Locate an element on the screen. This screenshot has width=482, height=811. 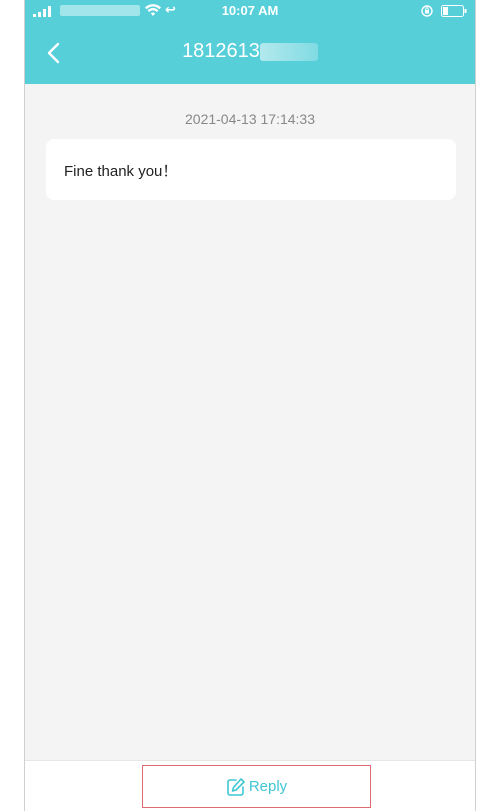
message-timestamp: 2021-04-13 17:14:33 is located at coordinates (250, 119).